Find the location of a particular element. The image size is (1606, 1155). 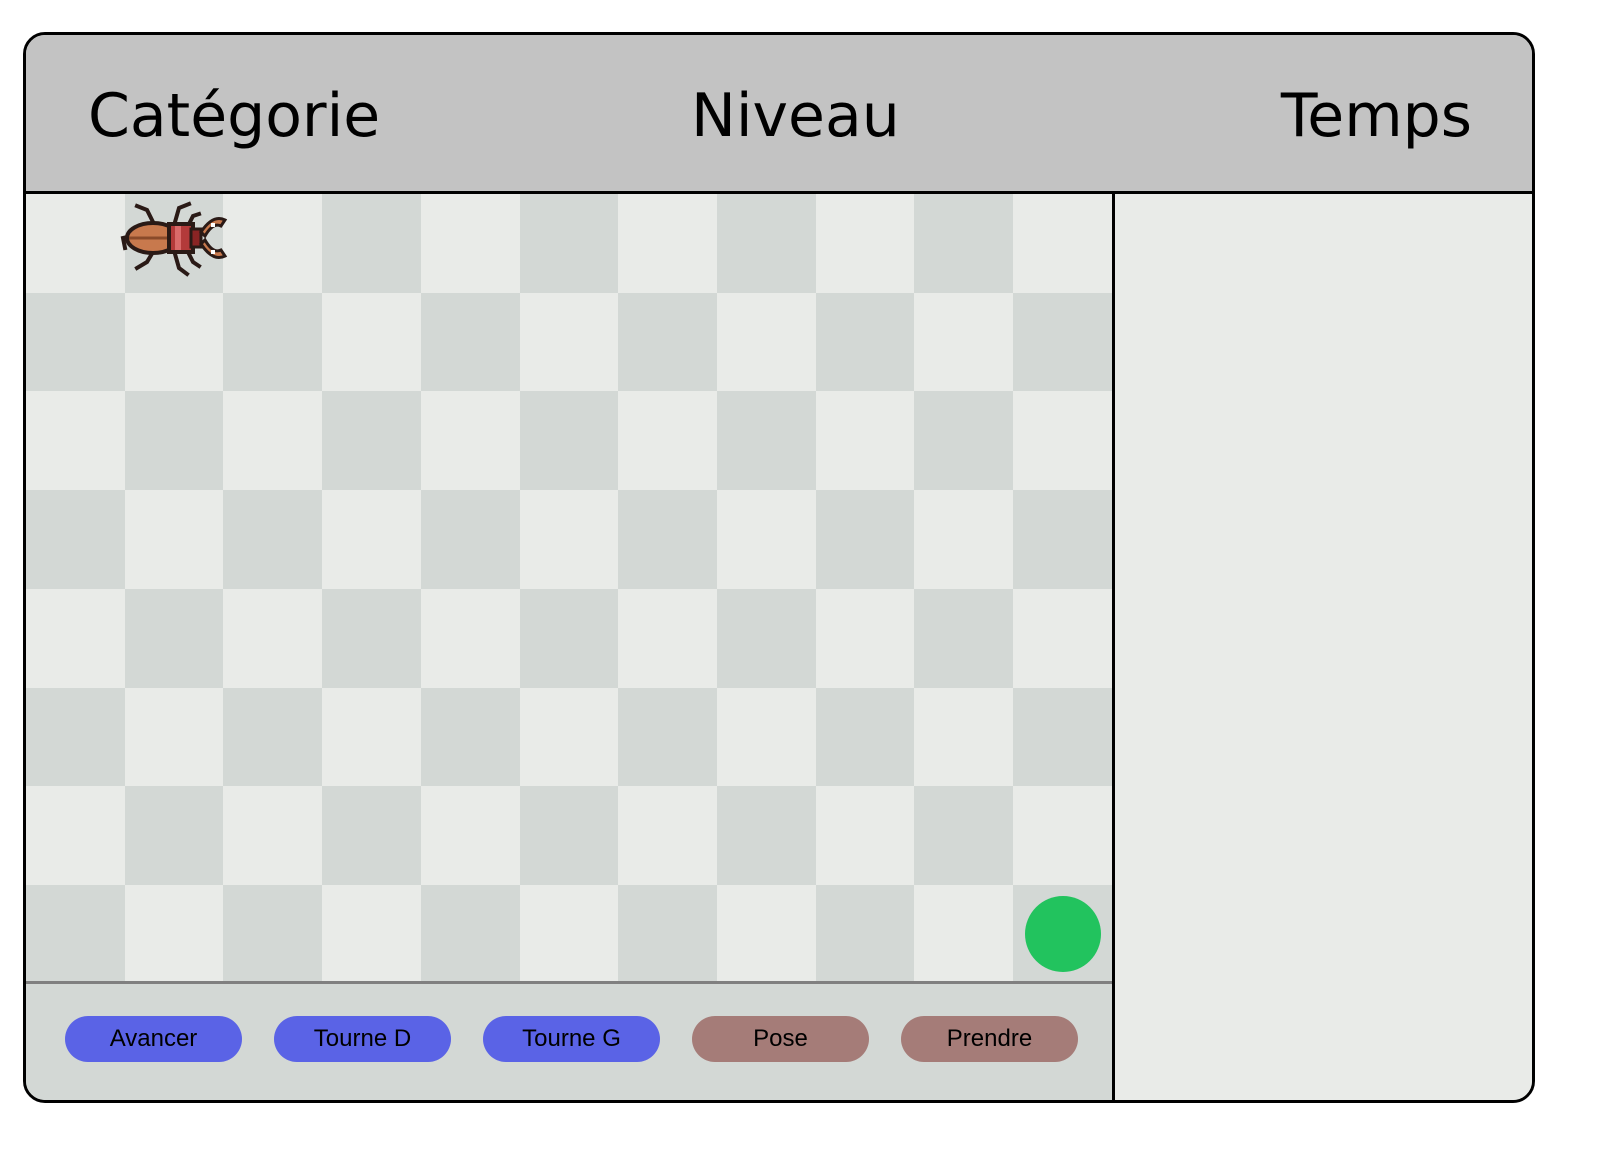

time-label: Temps is located at coordinates (1376, 116).